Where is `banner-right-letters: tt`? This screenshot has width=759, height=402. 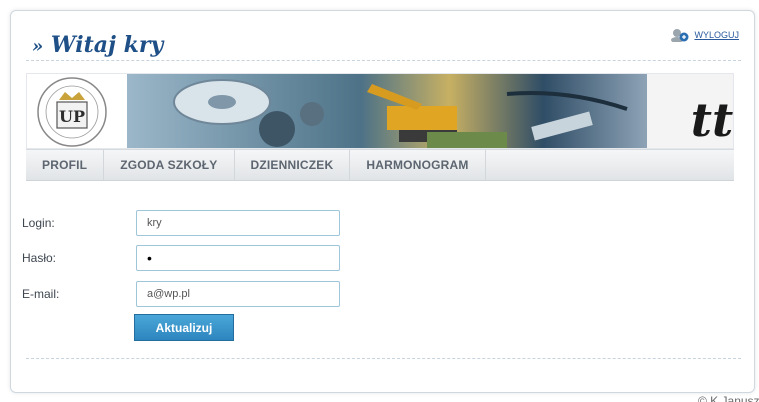 banner-right-letters: tt is located at coordinates (712, 120).